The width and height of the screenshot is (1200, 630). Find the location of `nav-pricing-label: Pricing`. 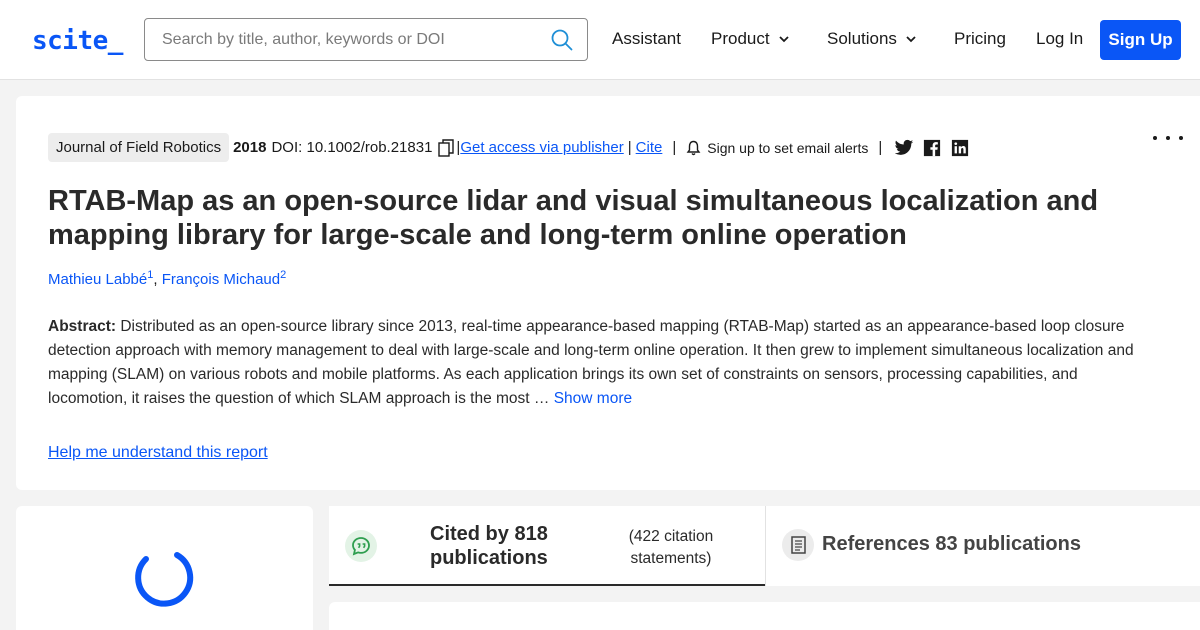

nav-pricing-label: Pricing is located at coordinates (980, 38).